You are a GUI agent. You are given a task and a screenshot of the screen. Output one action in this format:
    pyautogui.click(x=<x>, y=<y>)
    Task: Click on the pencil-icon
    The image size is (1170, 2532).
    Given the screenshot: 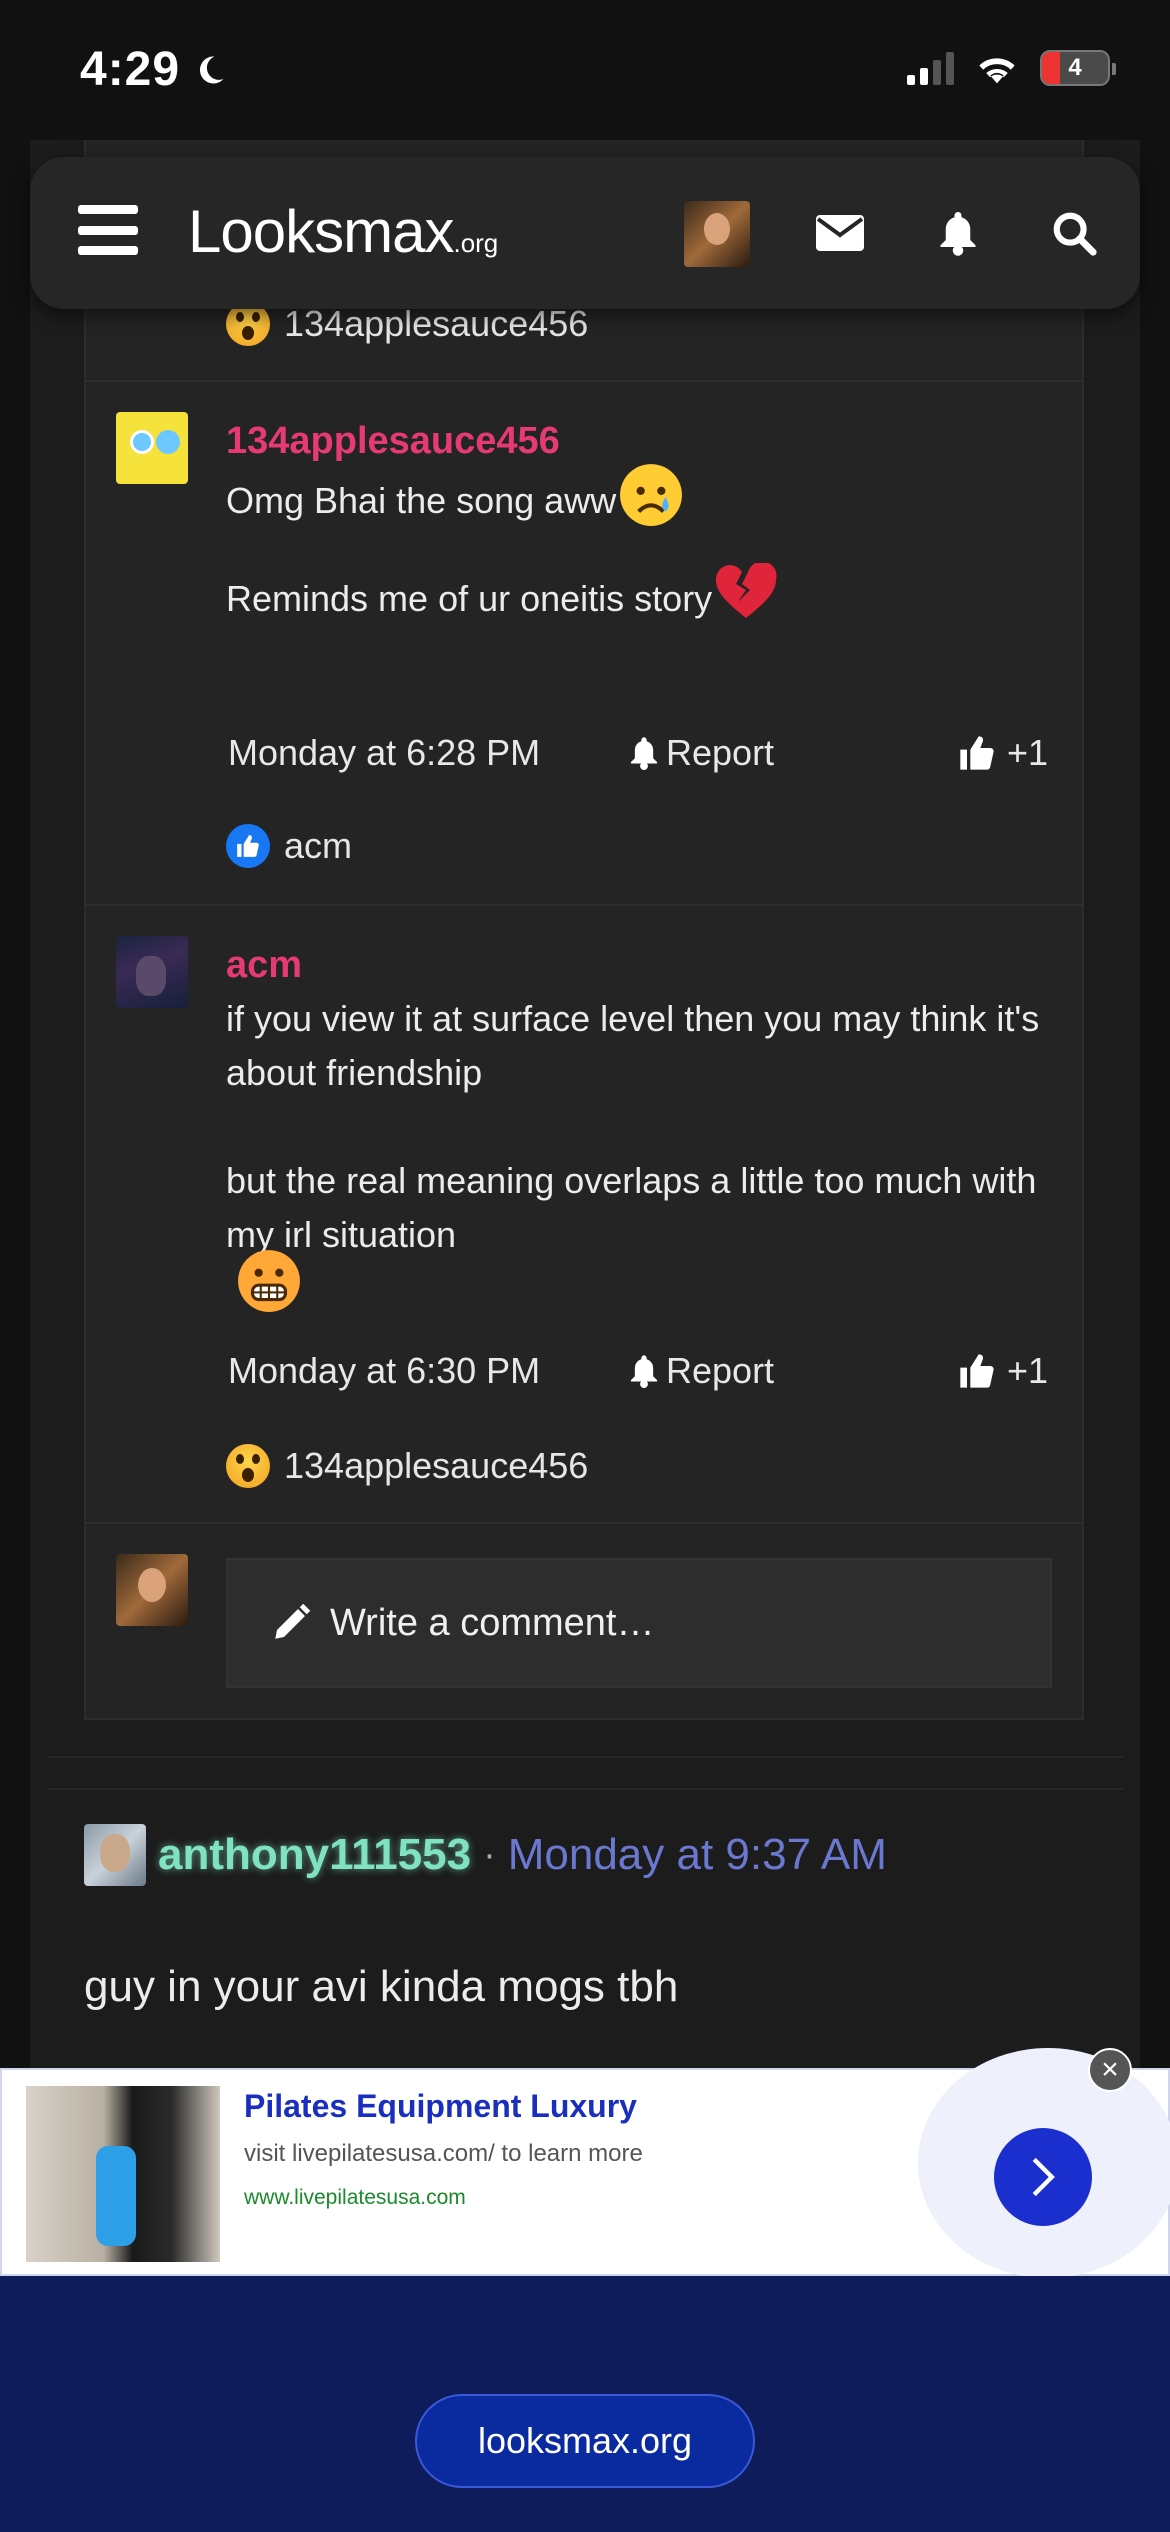 What is the action you would take?
    pyautogui.click(x=293, y=1621)
    